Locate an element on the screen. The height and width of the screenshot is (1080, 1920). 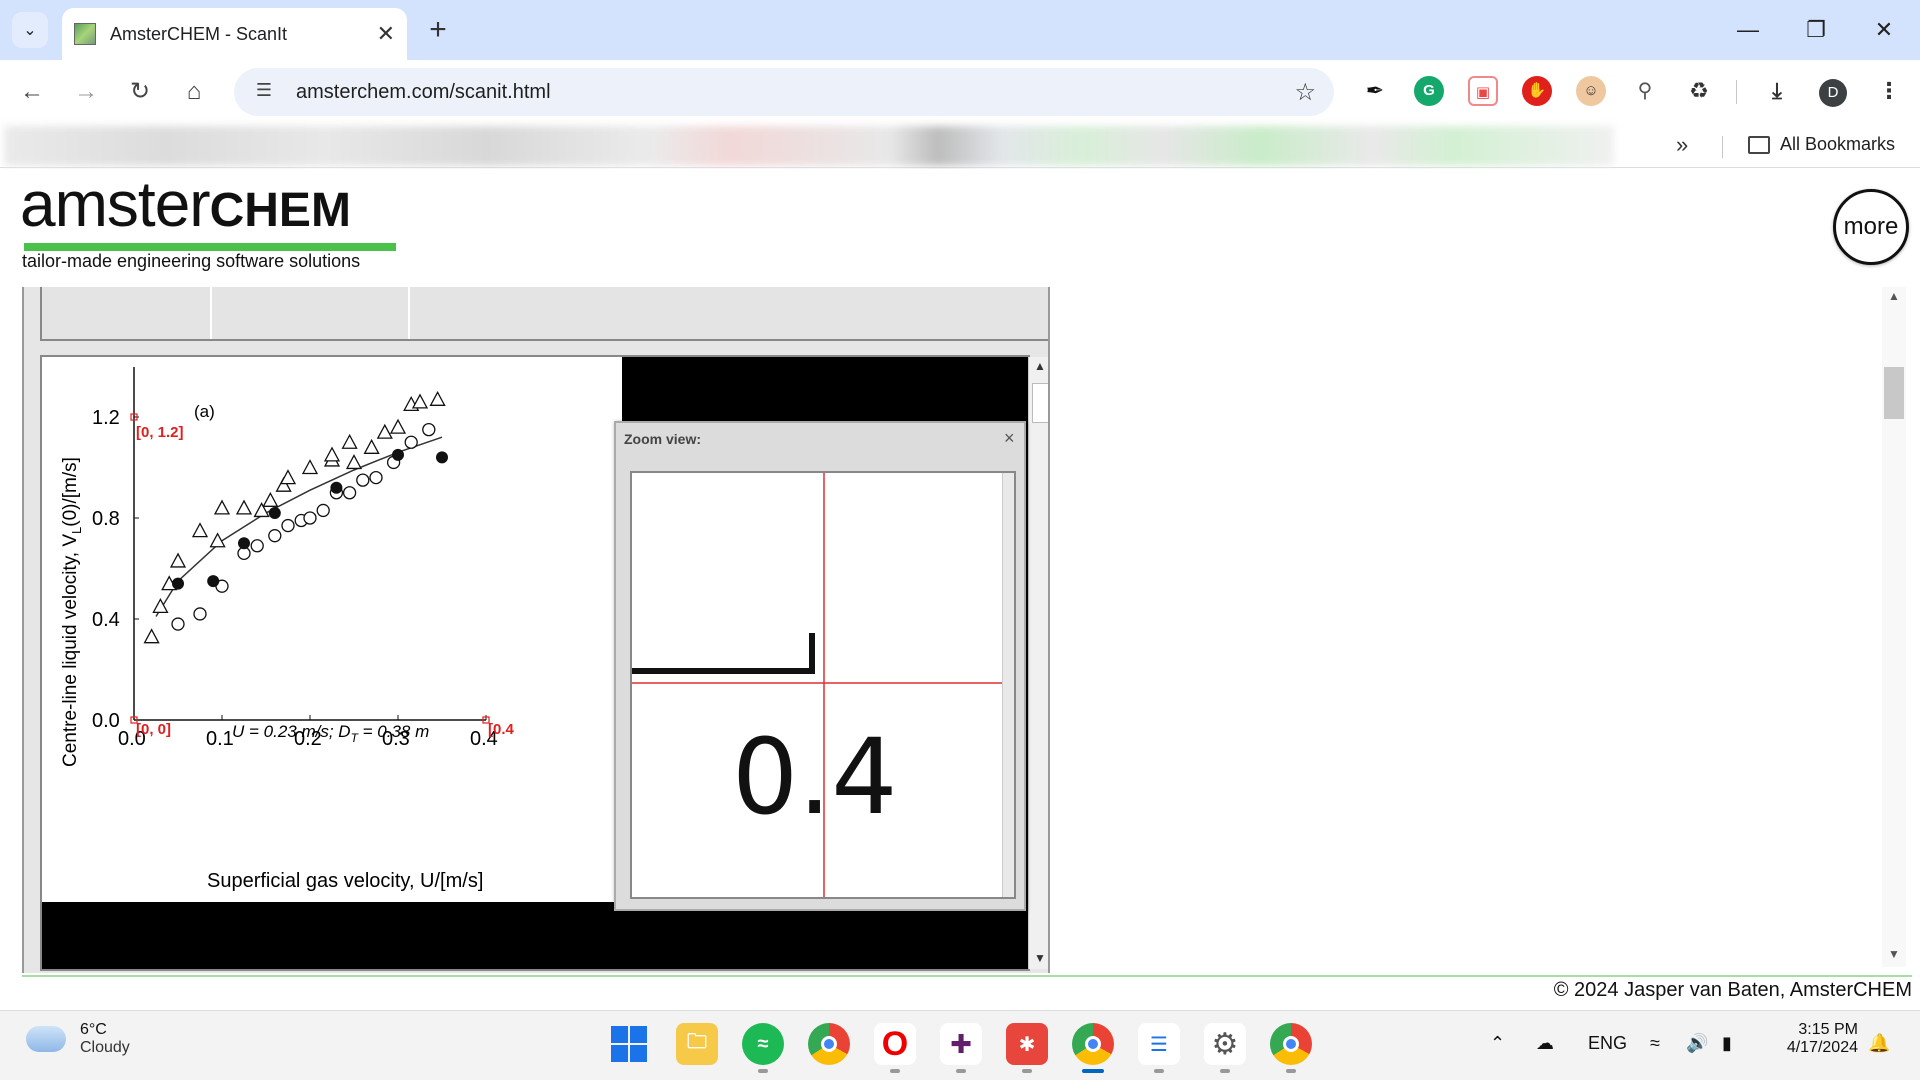
scroll-up-arrow-icon: ▲ is located at coordinates (1040, 366).